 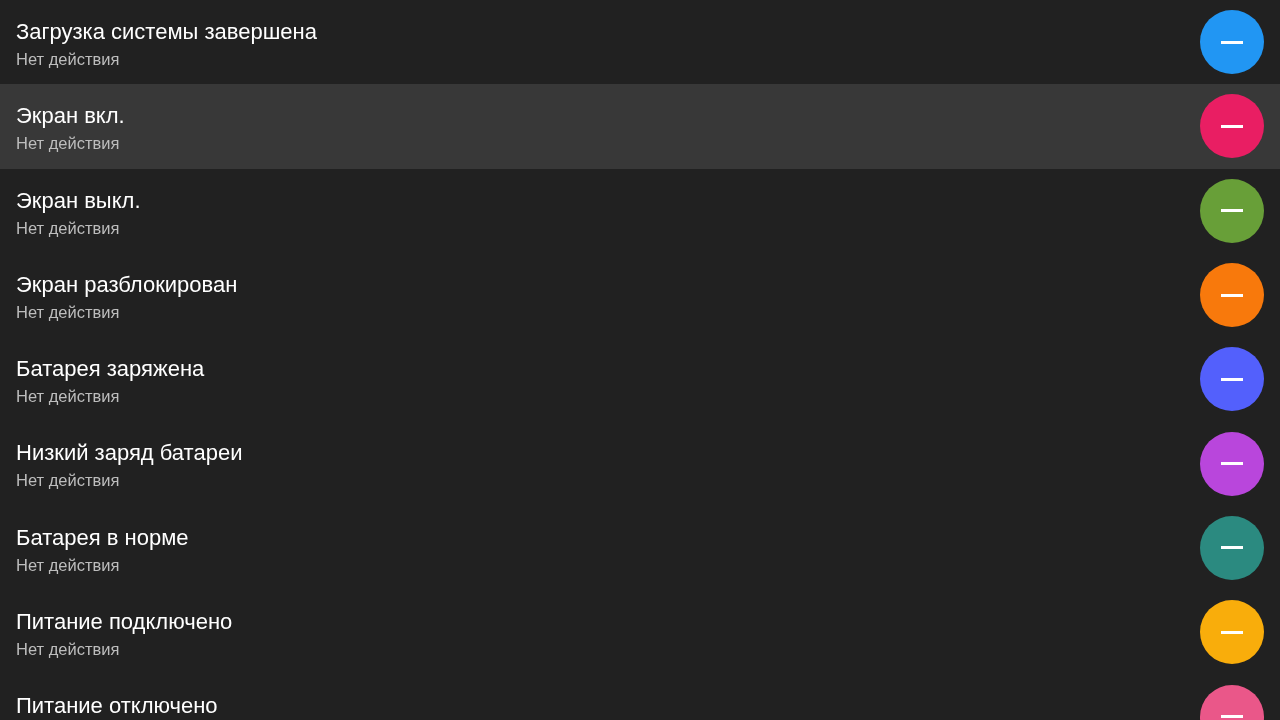 What do you see at coordinates (70, 116) in the screenshot?
I see `item-title: Экран вкл.` at bounding box center [70, 116].